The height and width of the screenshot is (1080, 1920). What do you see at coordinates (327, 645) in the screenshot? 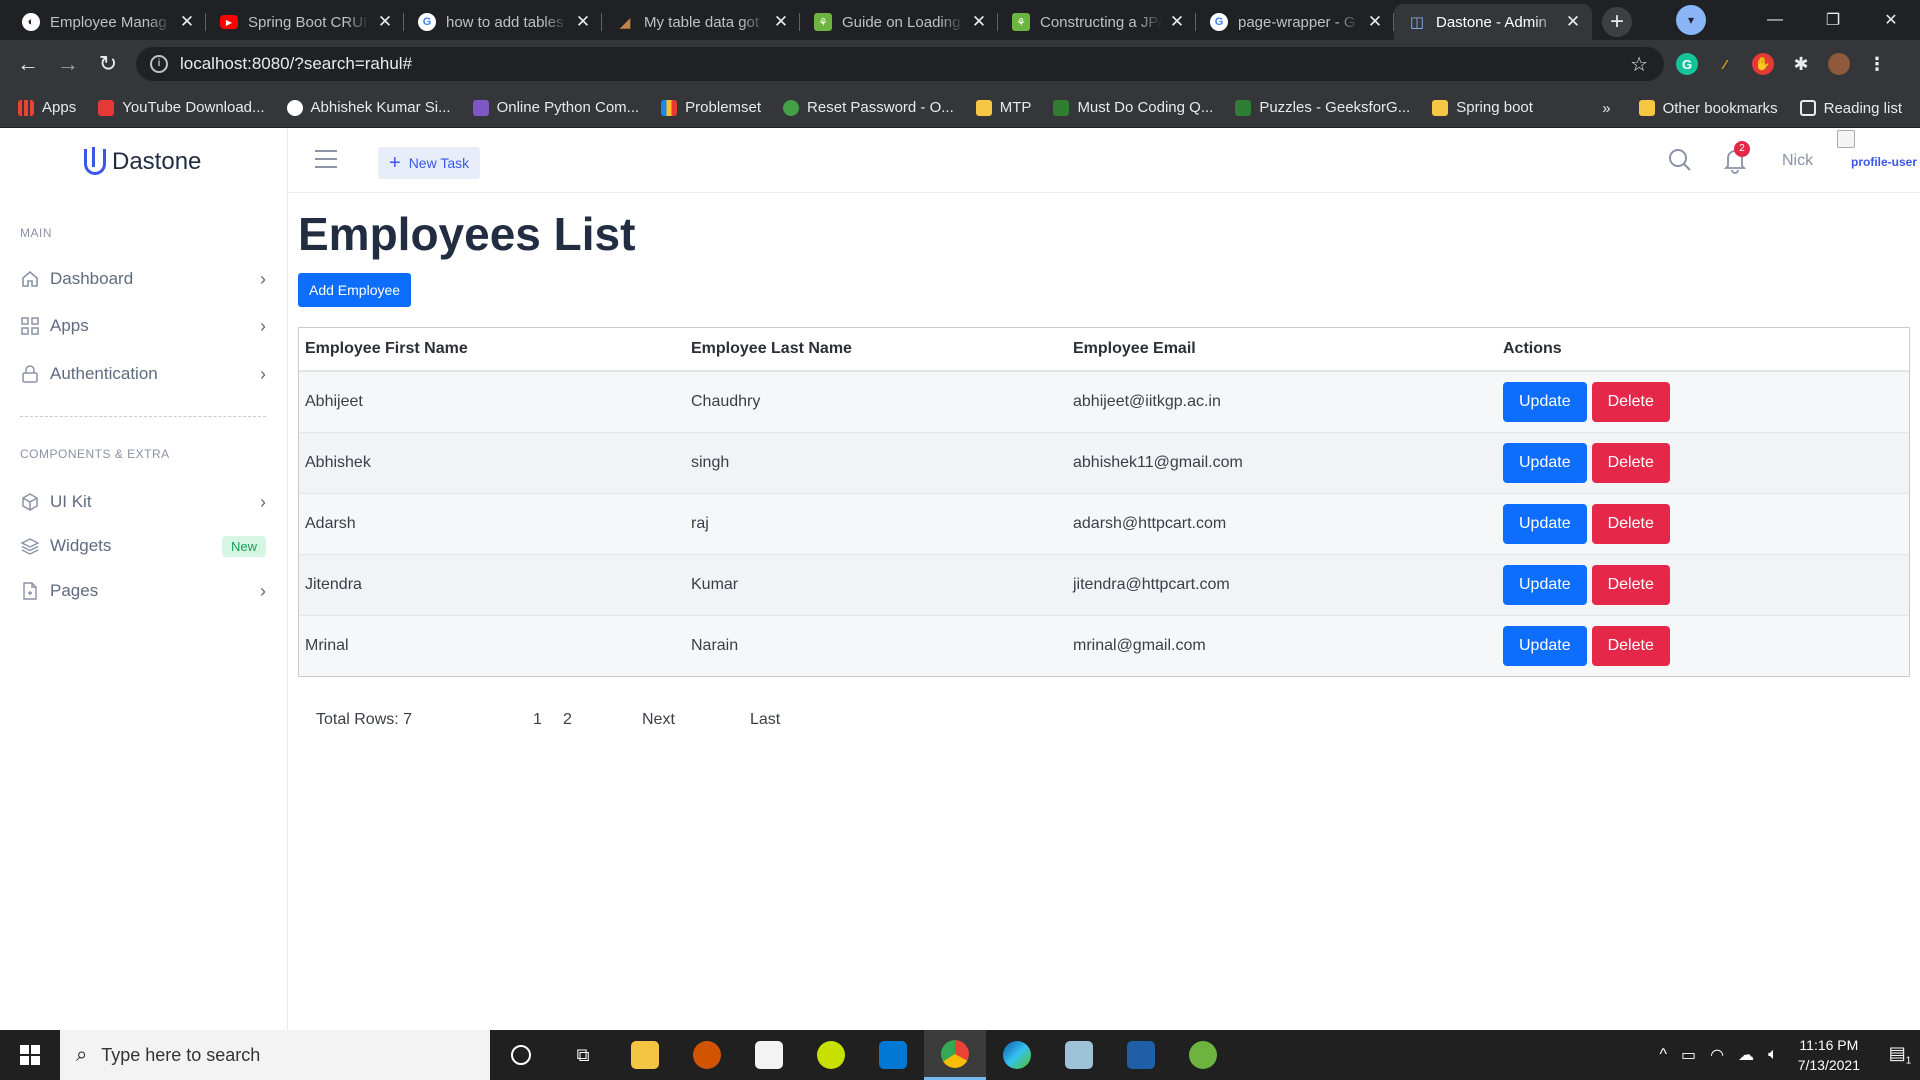
I see `cell-first-name: Mrinal` at bounding box center [327, 645].